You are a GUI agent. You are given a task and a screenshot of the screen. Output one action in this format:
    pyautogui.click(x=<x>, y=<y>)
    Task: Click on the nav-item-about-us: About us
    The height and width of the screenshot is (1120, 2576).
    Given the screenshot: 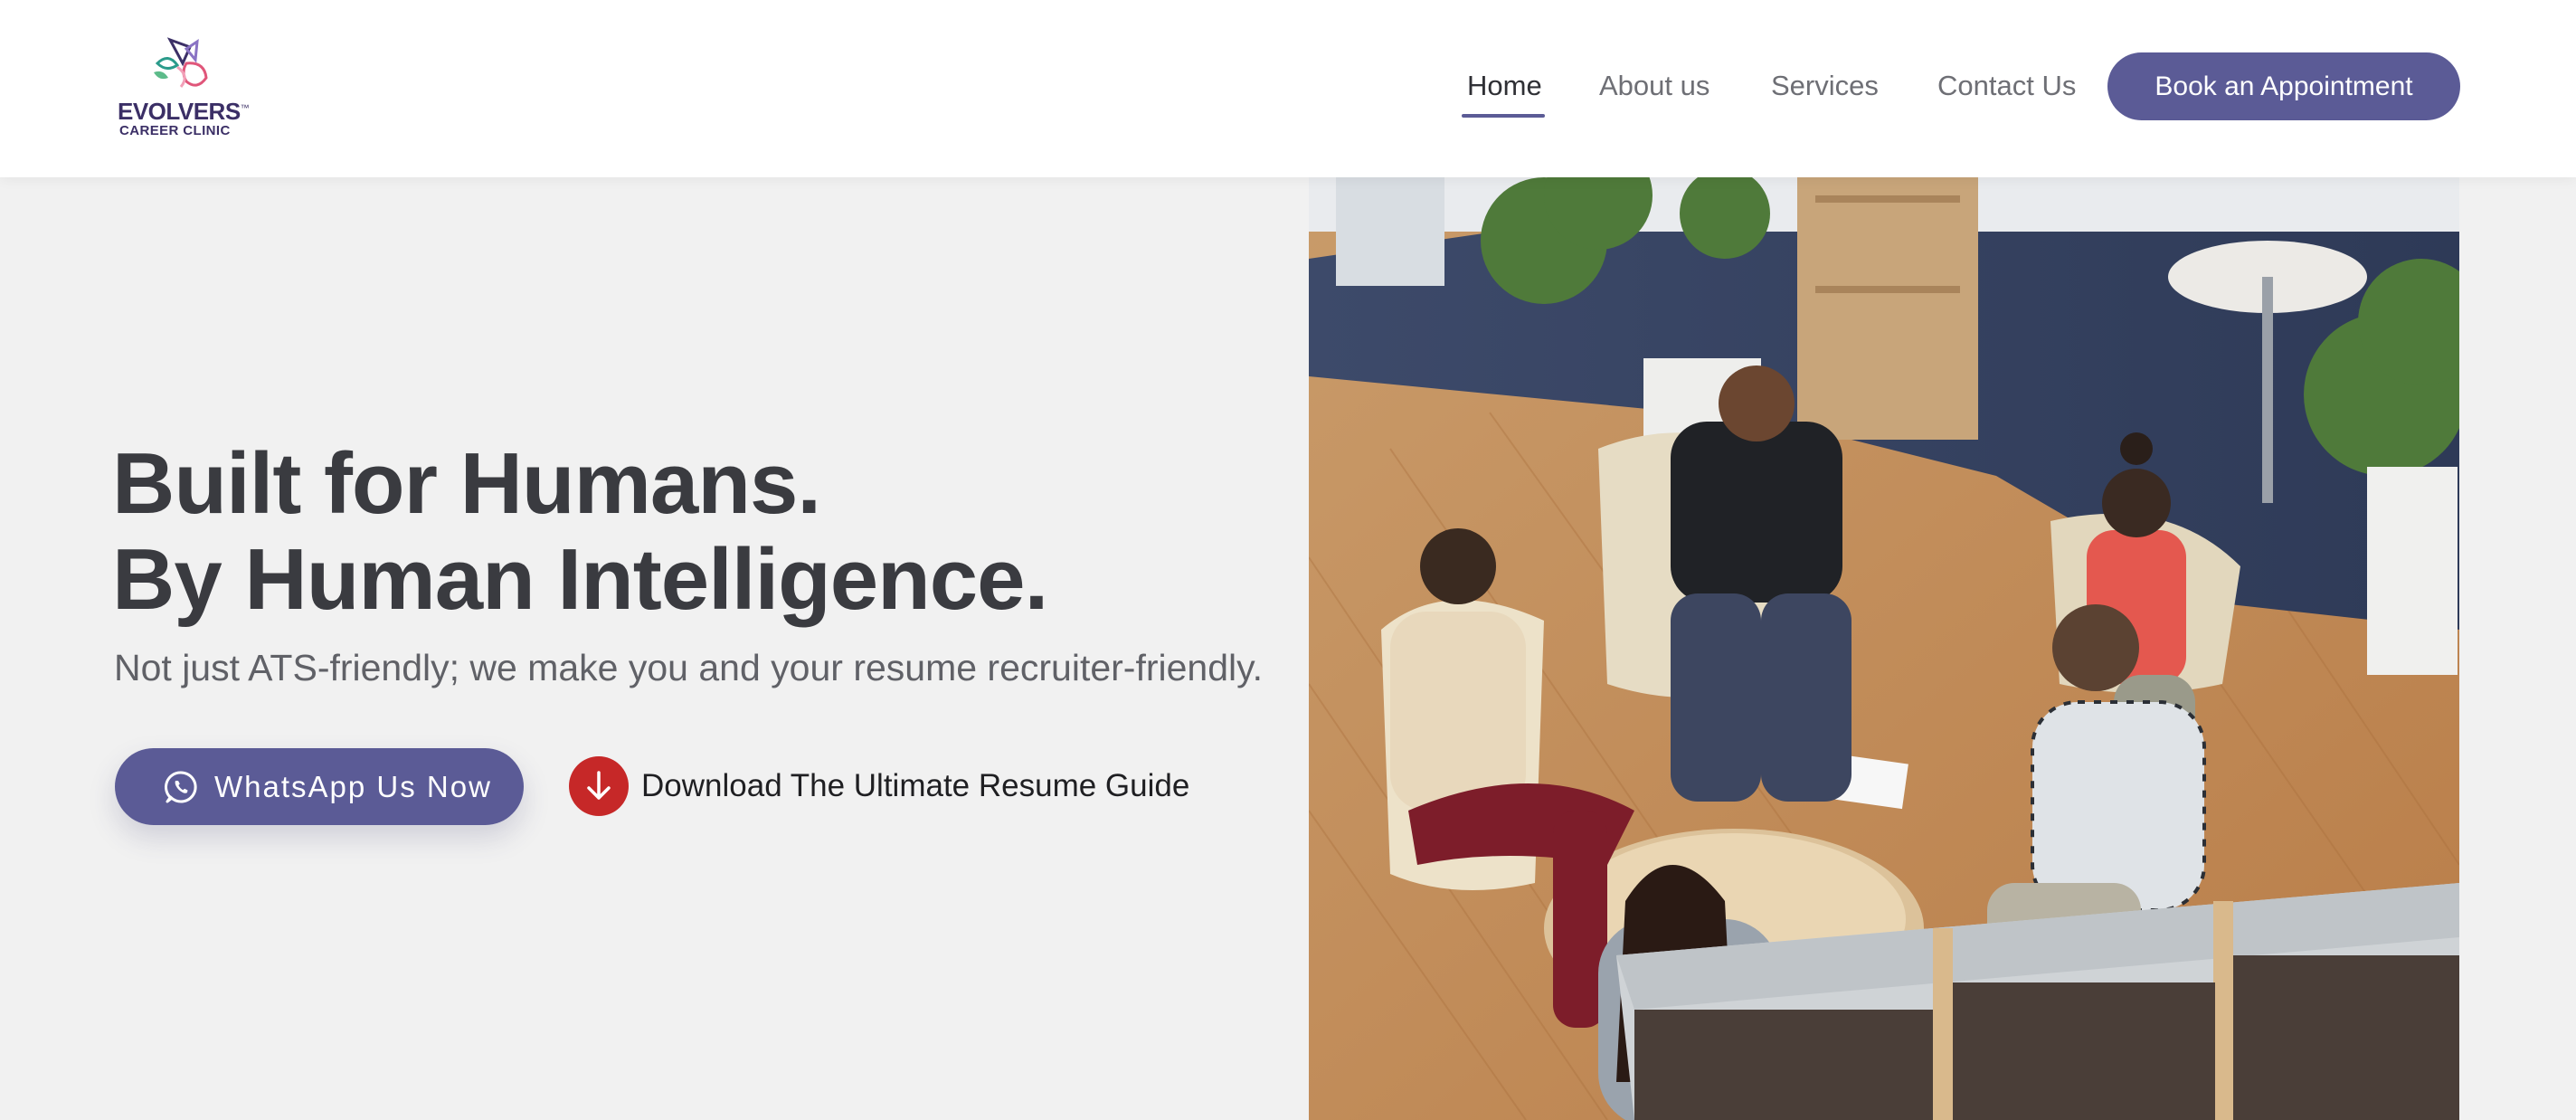 What is the action you would take?
    pyautogui.click(x=1654, y=86)
    